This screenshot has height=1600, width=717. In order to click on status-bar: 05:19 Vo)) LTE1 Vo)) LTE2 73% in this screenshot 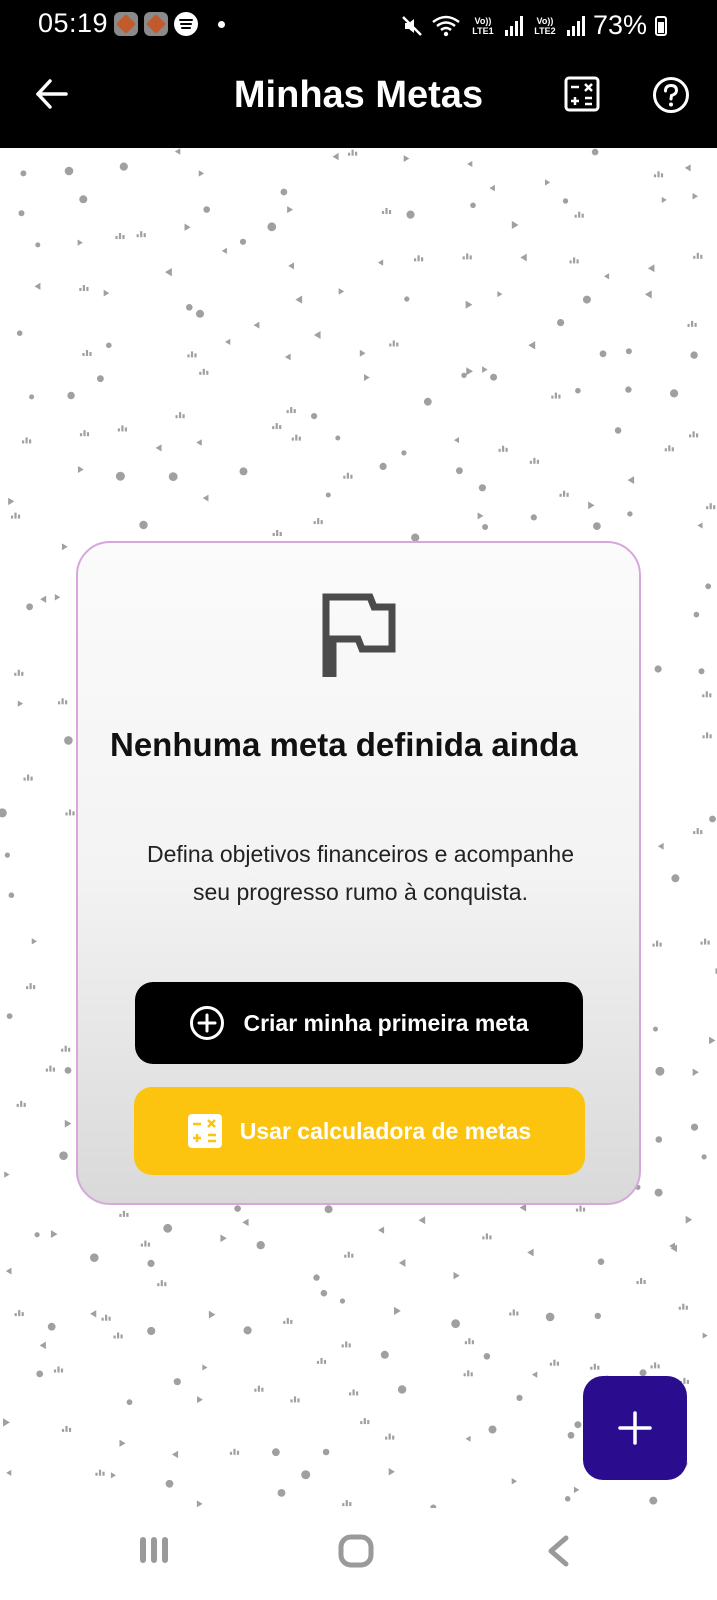, I will do `click(358, 26)`.